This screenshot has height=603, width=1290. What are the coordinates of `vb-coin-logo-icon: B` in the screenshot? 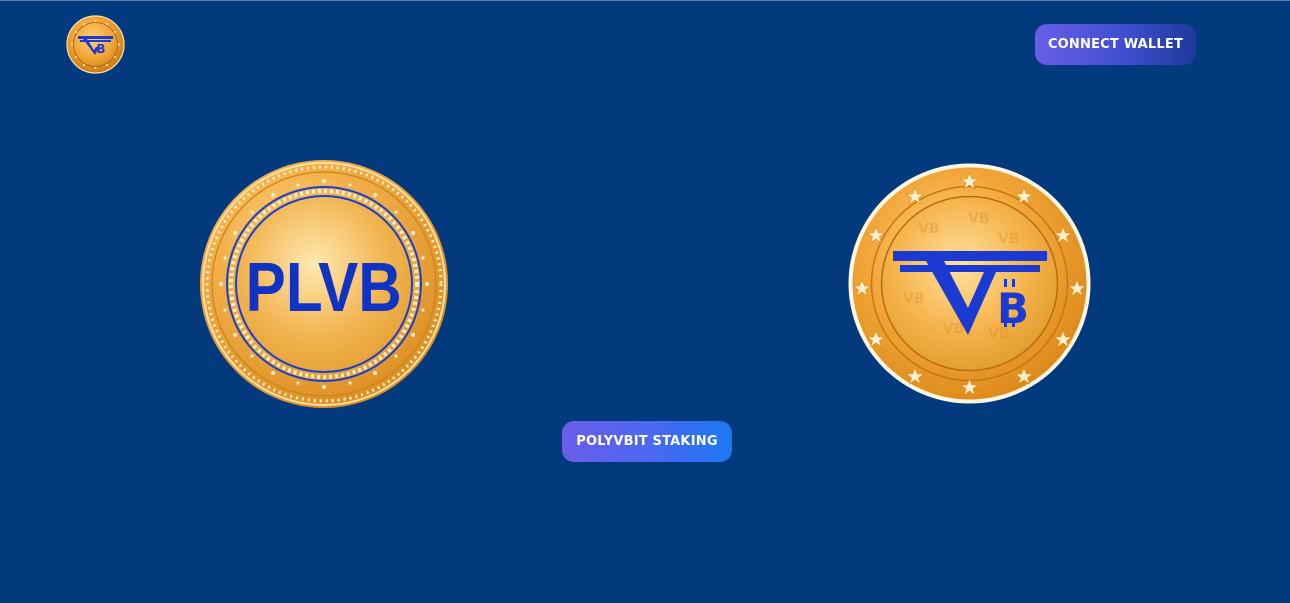 It's located at (95, 44).